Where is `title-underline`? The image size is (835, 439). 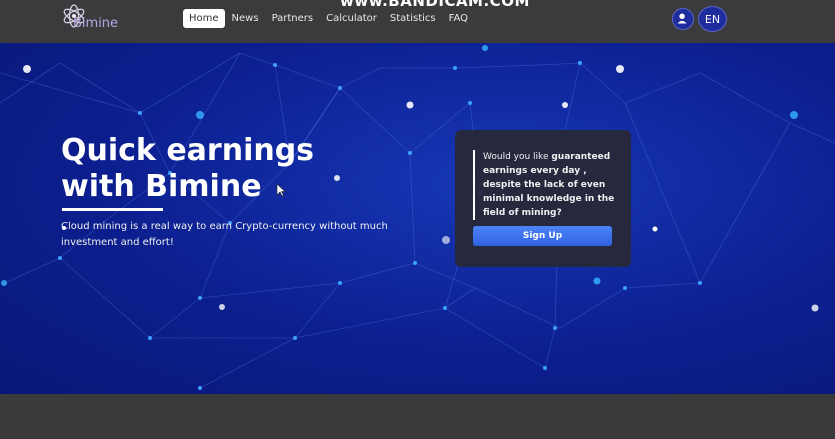
title-underline is located at coordinates (112, 209).